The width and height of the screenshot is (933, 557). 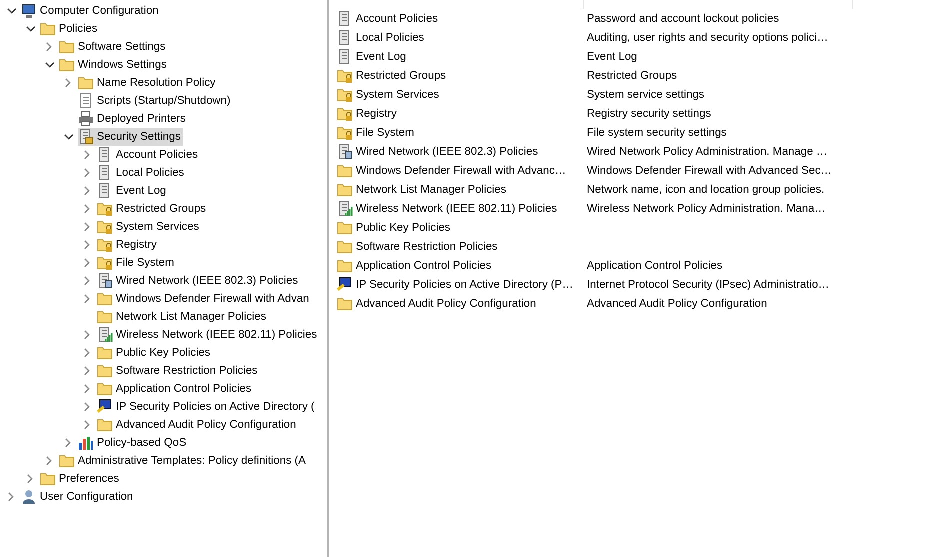 What do you see at coordinates (462, 190) in the screenshot?
I see `list-item: Network List Manager Policies` at bounding box center [462, 190].